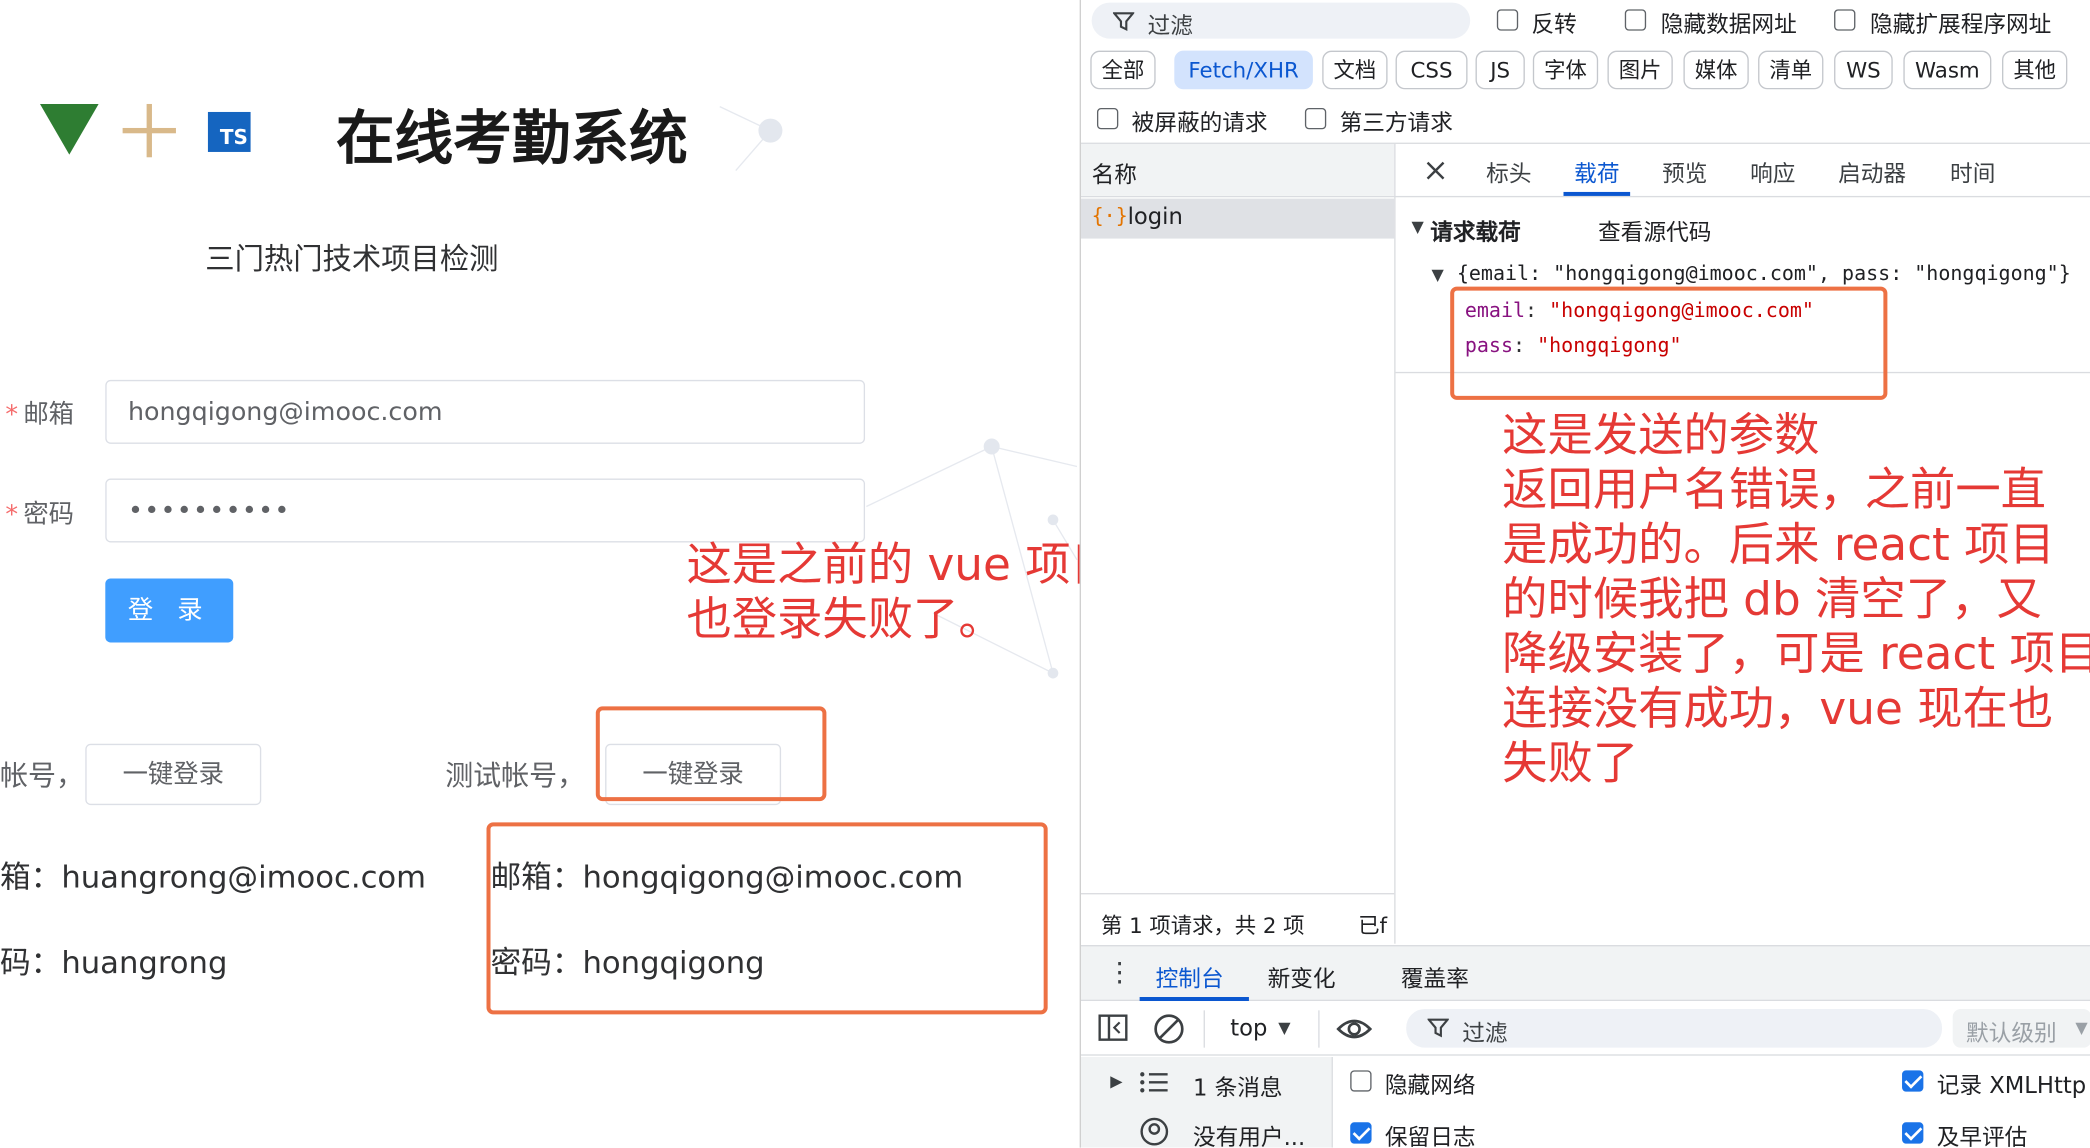 The width and height of the screenshot is (2090, 1148). Describe the element at coordinates (169, 610) in the screenshot. I see `login-button: 登 录` at that location.